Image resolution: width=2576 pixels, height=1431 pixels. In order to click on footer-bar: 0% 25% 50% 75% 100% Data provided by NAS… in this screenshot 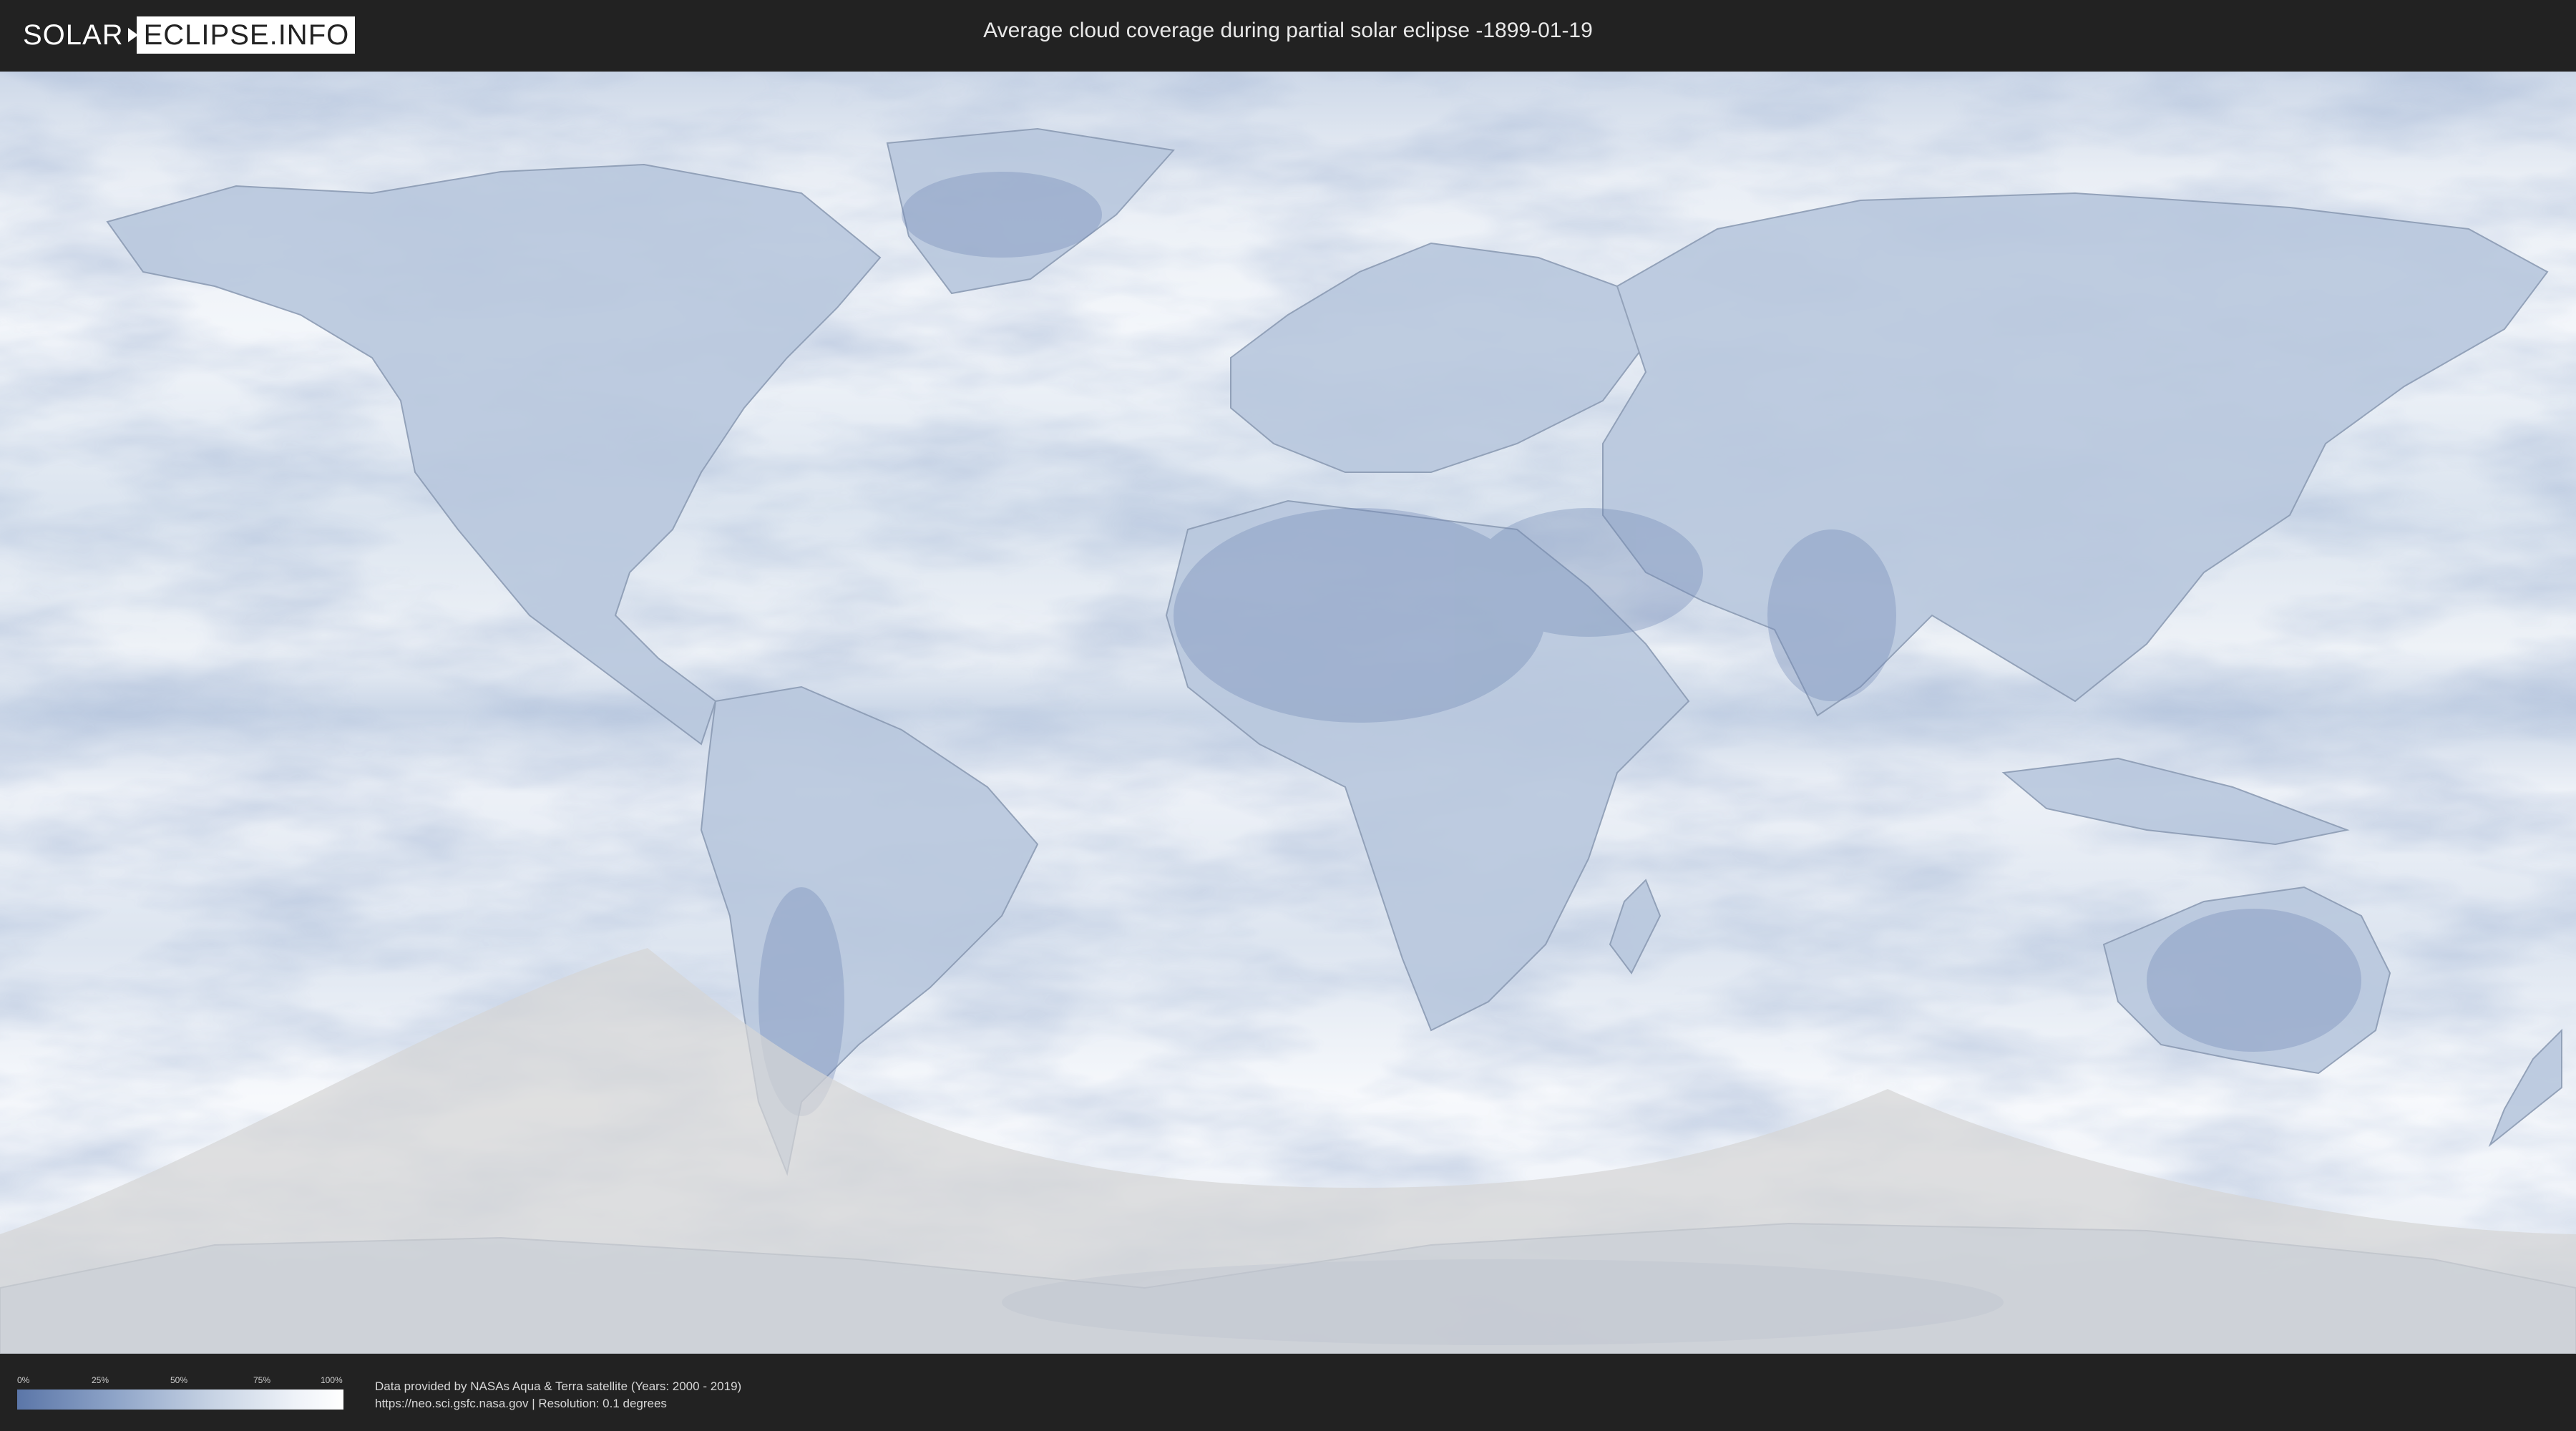, I will do `click(1288, 1392)`.